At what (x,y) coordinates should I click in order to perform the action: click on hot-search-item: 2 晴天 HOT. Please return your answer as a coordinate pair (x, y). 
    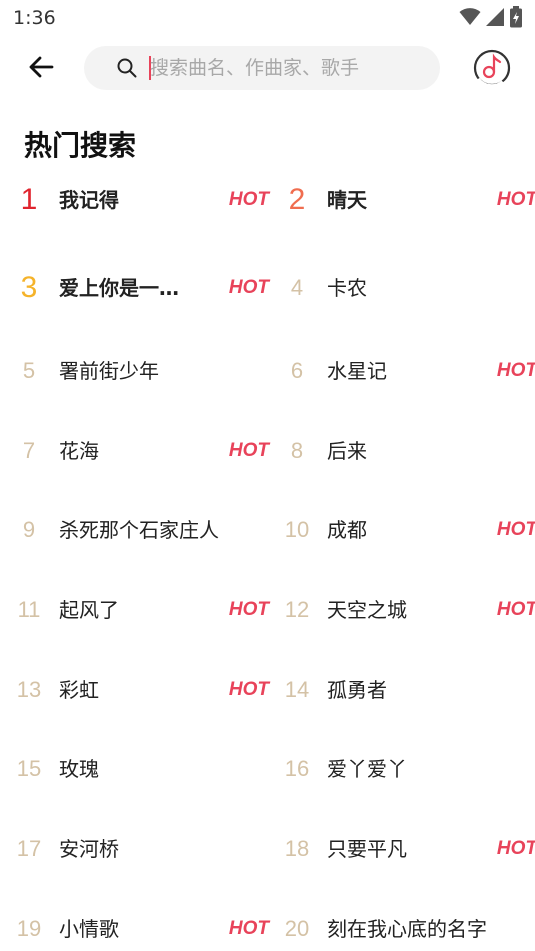
    Looking at the image, I should click on (406, 200).